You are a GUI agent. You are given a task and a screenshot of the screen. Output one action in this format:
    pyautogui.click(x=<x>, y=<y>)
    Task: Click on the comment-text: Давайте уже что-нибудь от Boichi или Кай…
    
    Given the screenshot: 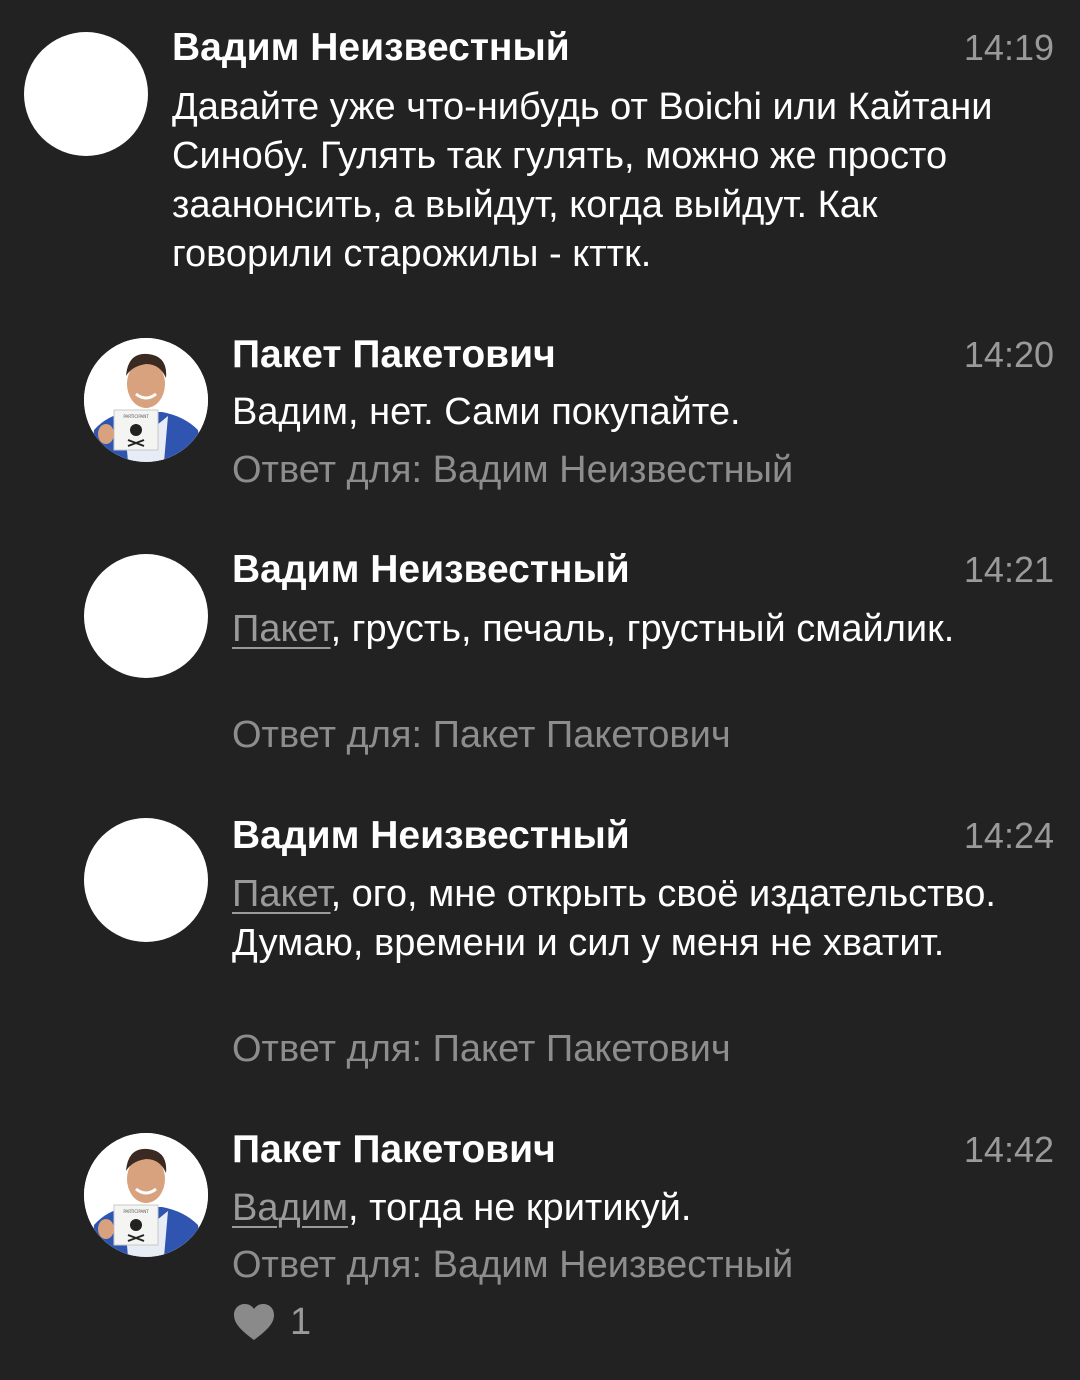 What is the action you would take?
    pyautogui.click(x=582, y=180)
    